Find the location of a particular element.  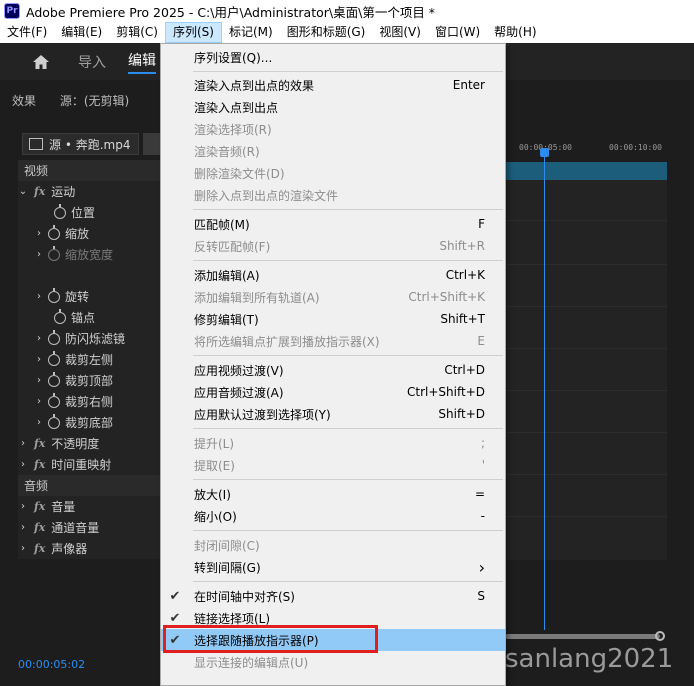

param-scale: › 缩放 is located at coordinates (89, 233).